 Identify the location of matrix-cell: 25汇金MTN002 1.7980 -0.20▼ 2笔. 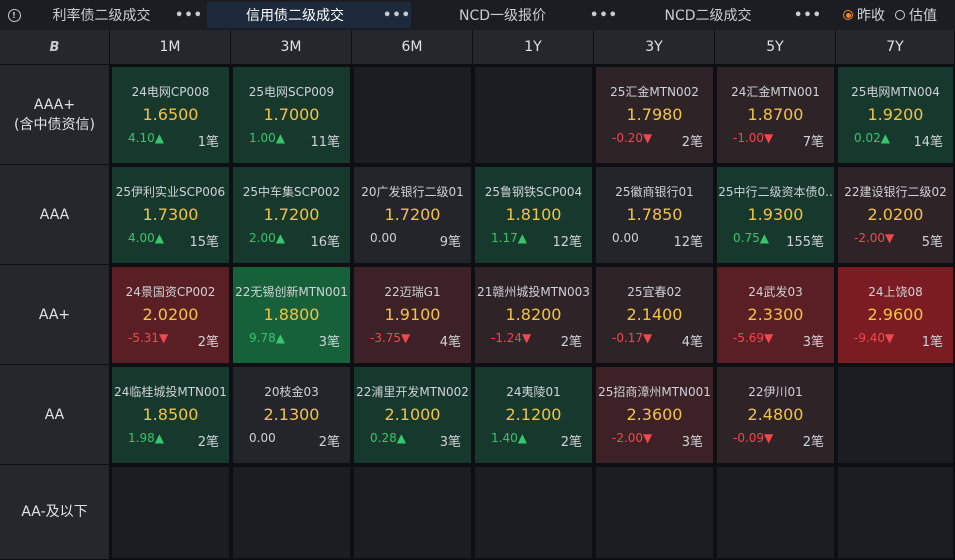
(654, 115).